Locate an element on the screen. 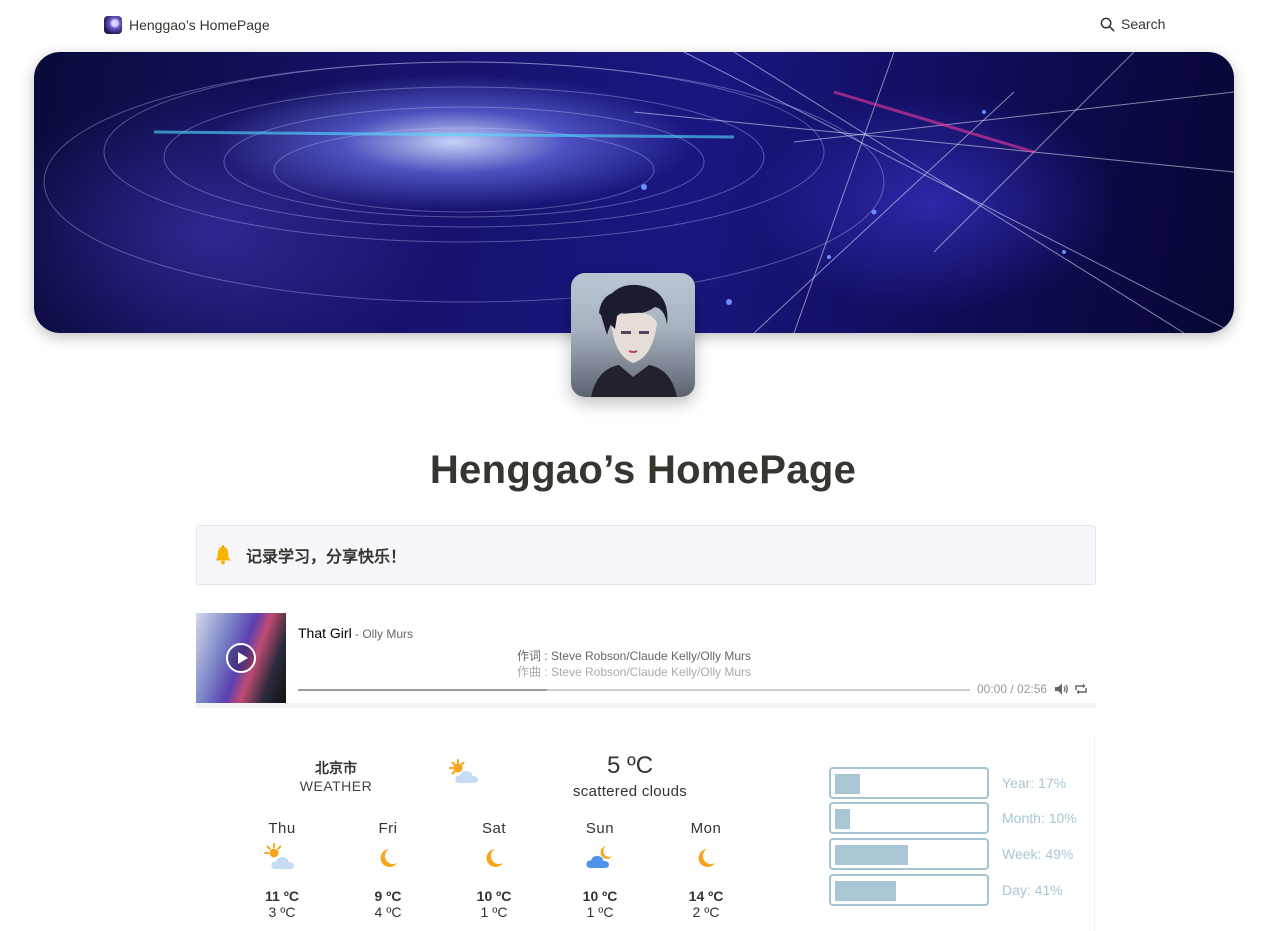 Image resolution: width=1286 pixels, height=931 pixels. loop-icon is located at coordinates (1081, 689).